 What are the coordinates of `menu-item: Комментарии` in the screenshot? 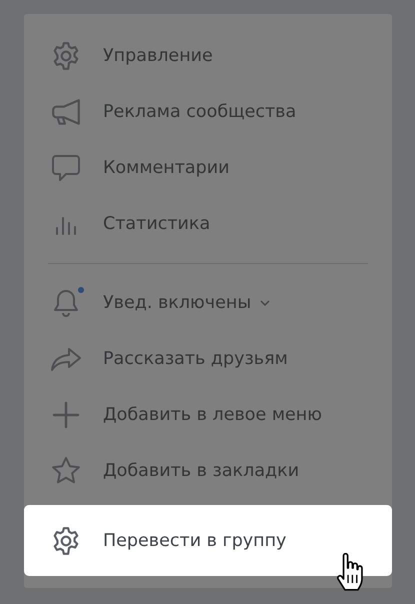 It's located at (208, 168).